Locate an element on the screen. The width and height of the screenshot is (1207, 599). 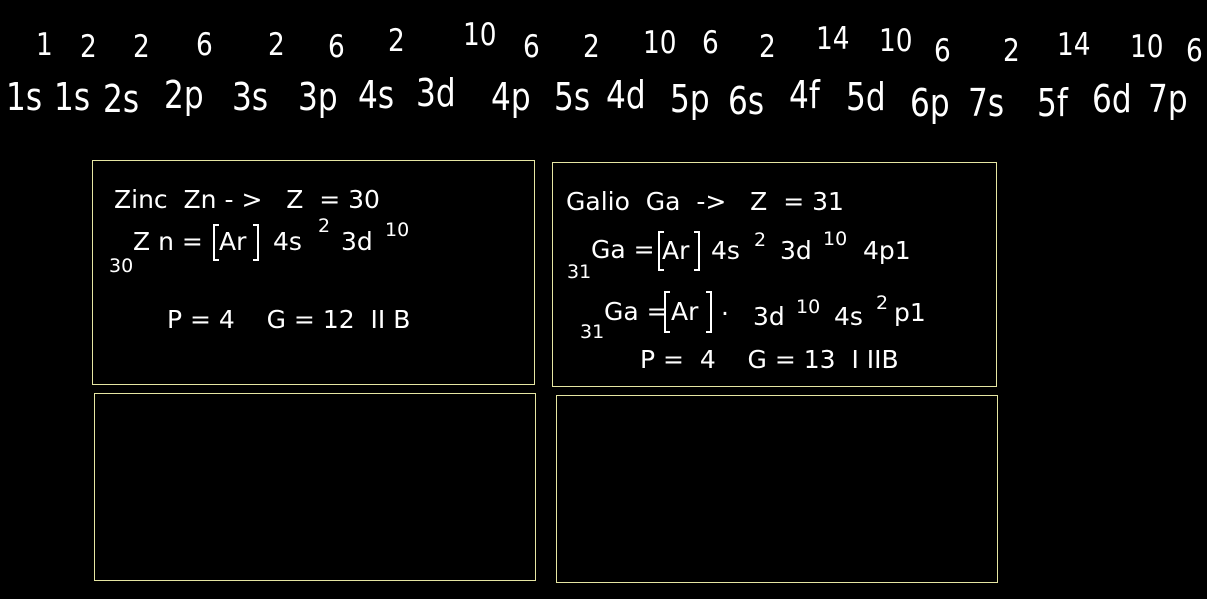
galio-title: Galio Ga -> Z = 31 is located at coordinates (705, 201).